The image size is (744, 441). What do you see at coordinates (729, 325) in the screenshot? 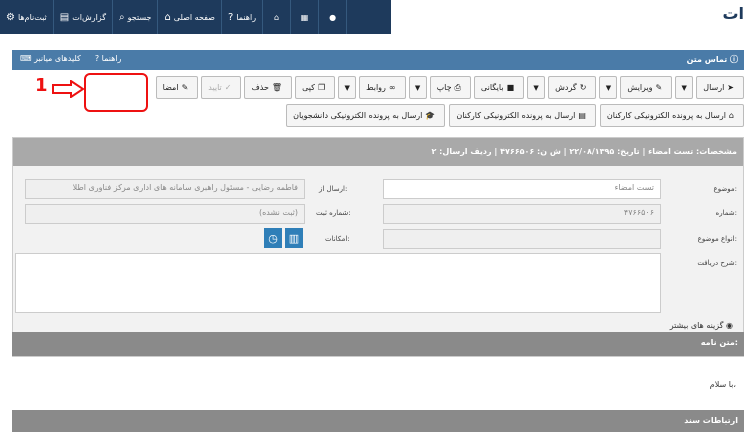
I see `eye-icon: ◉` at bounding box center [729, 325].